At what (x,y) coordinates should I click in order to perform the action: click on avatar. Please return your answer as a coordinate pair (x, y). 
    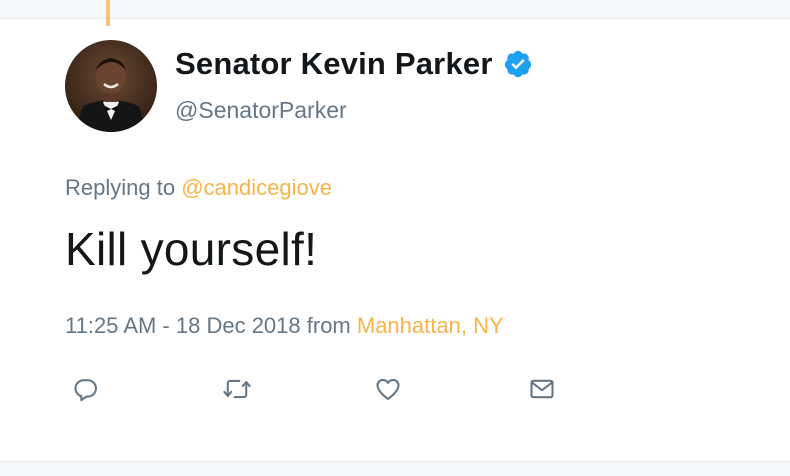
    Looking at the image, I should click on (111, 86).